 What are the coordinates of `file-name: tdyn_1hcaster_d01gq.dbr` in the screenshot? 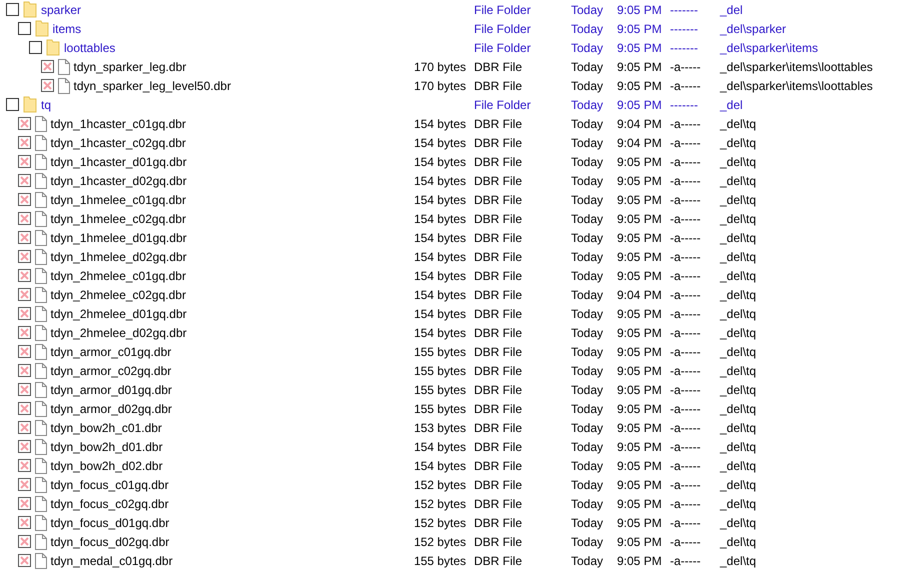 It's located at (118, 161).